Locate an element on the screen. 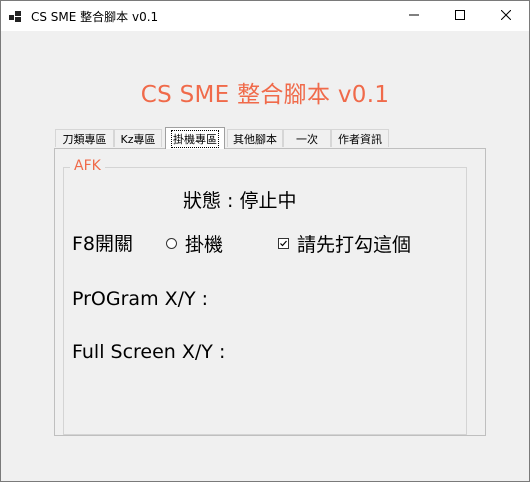 The image size is (530, 482). radio-button-icon is located at coordinates (171, 243).